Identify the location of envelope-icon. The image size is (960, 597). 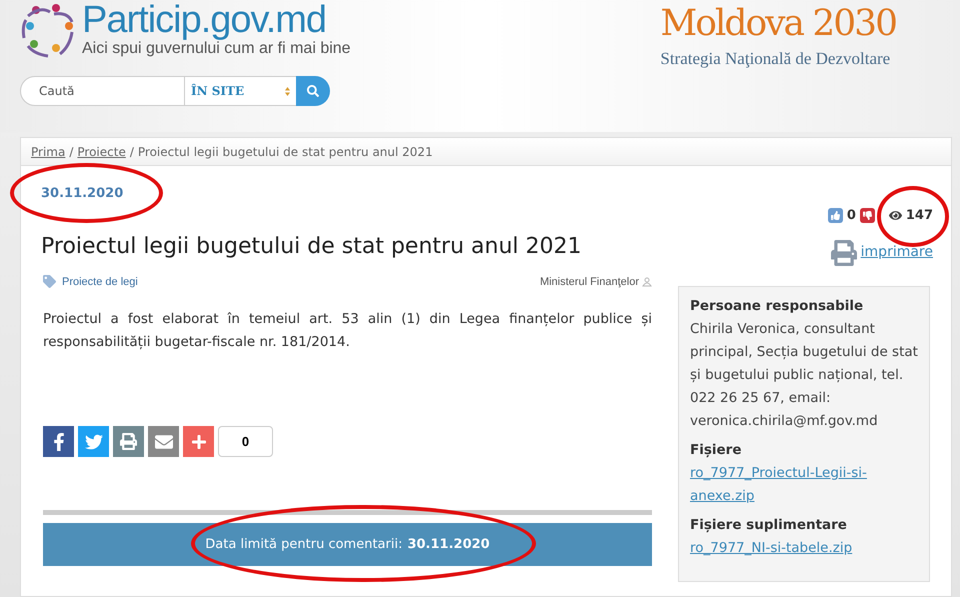
(163, 441).